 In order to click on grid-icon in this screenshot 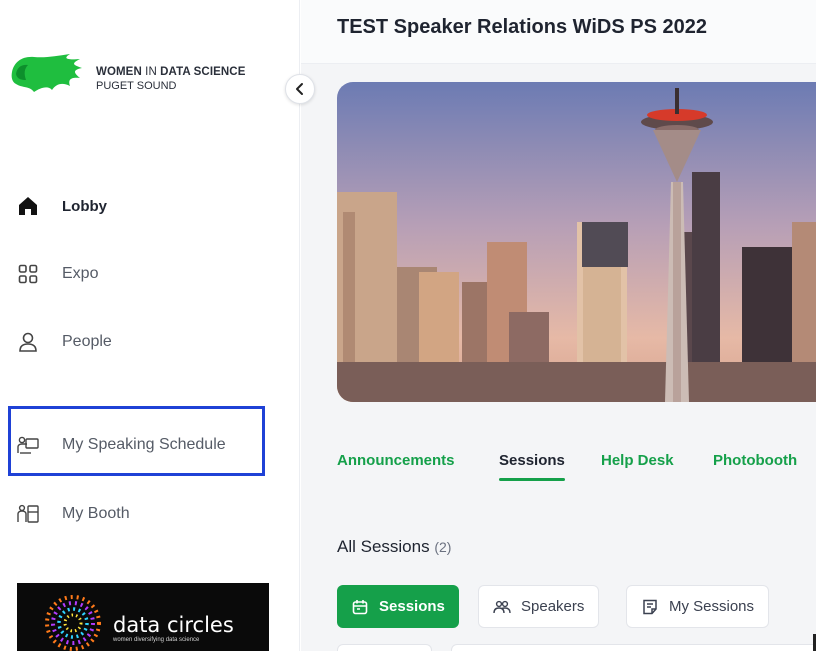, I will do `click(28, 274)`.